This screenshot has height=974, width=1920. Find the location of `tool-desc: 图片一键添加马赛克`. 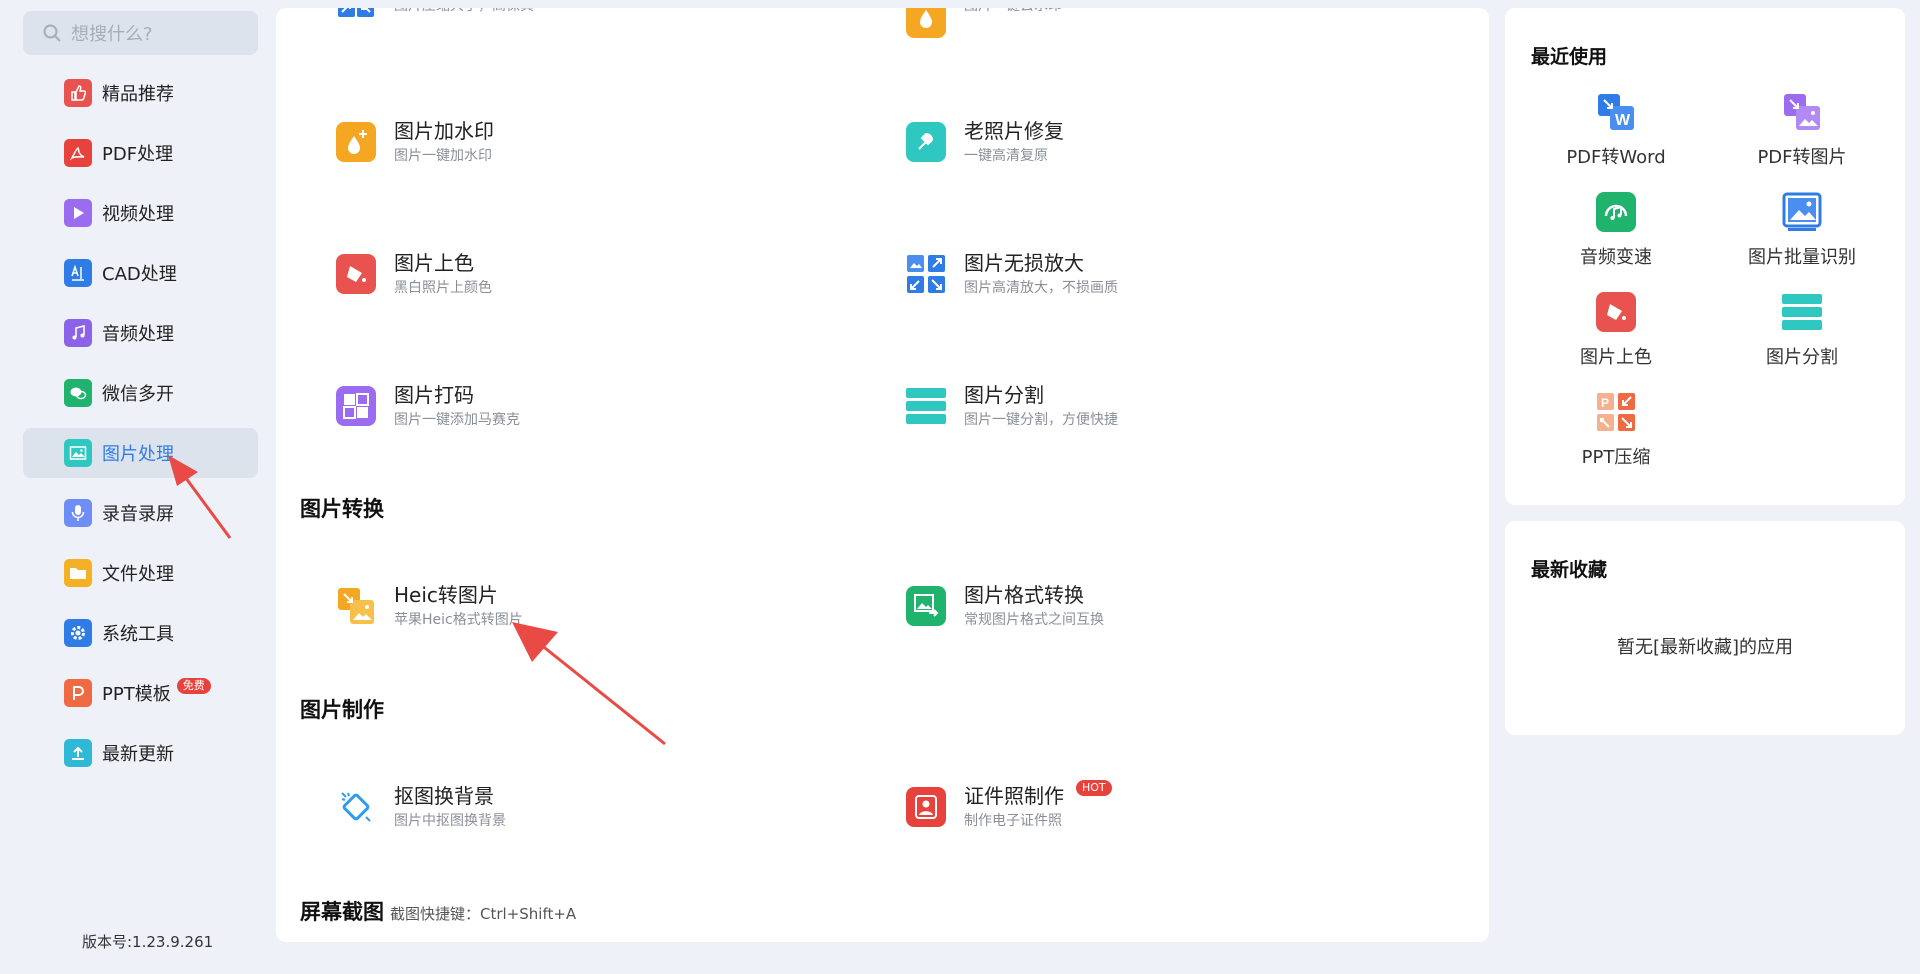

tool-desc: 图片一键添加马赛克 is located at coordinates (457, 420).